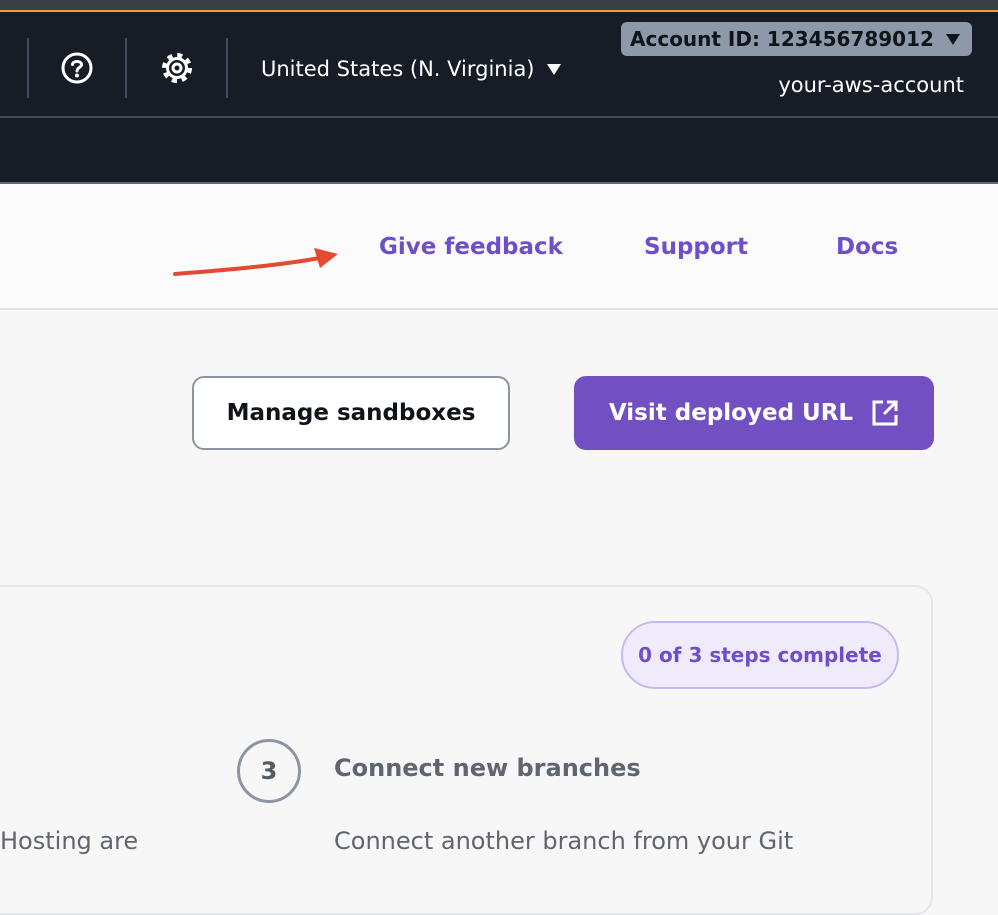 The width and height of the screenshot is (998, 915). Describe the element at coordinates (885, 413) in the screenshot. I see `external-link-icon` at that location.